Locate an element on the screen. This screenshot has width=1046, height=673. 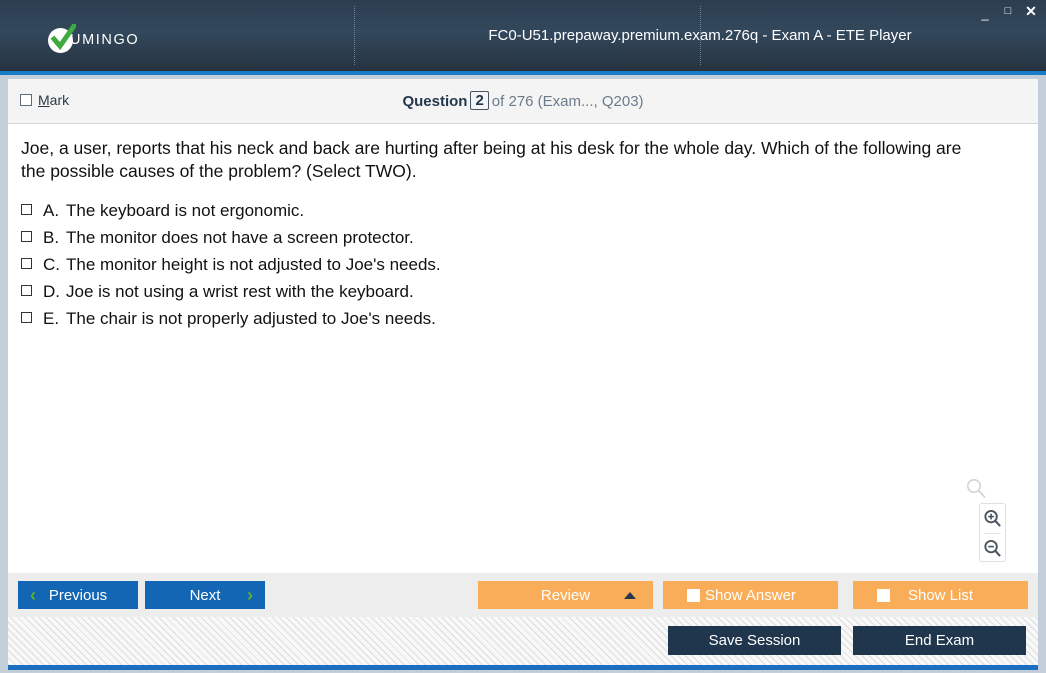
session-footer: Save Session End Exam is located at coordinates (523, 641).